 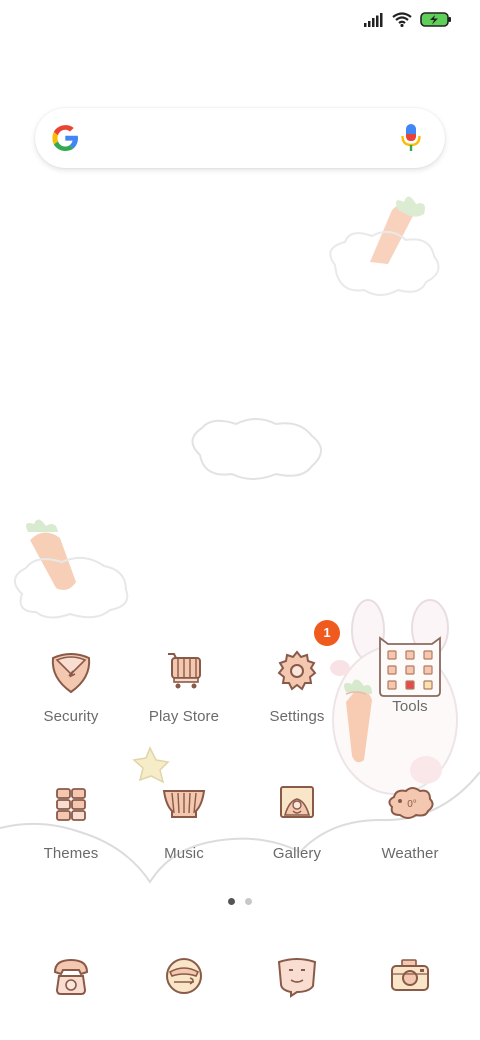 I want to click on carrot-cloud-top, so click(x=384, y=246).